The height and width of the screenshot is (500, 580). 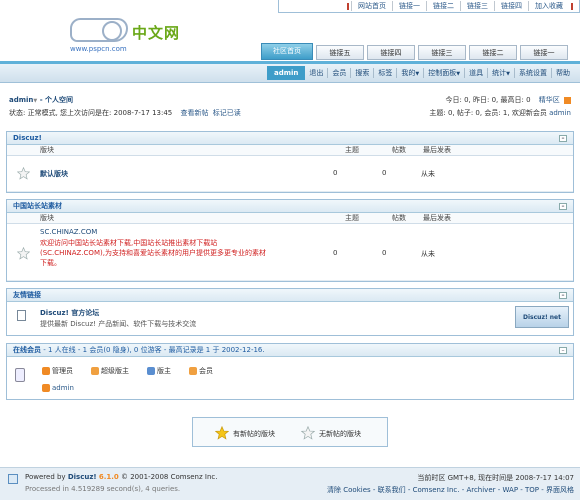 I want to click on menu-user: admin, so click(x=286, y=72).